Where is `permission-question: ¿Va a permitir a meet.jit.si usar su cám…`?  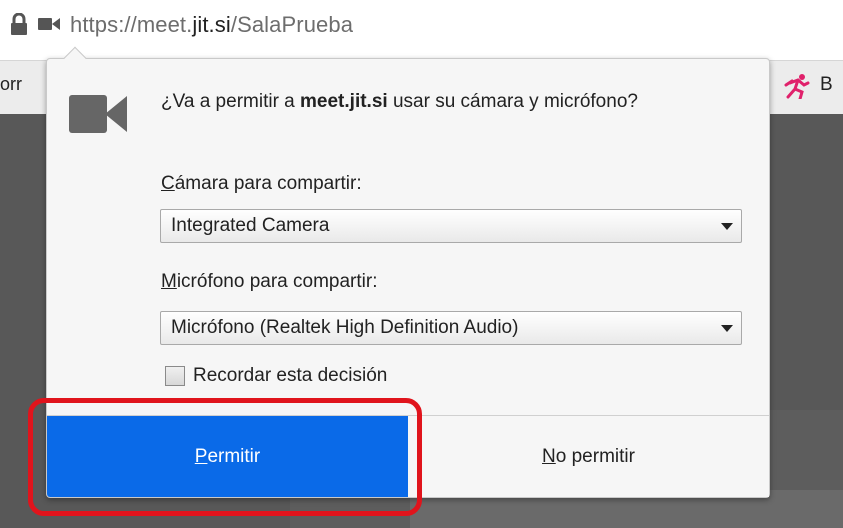 permission-question: ¿Va a permitir a meet.jit.si usar su cám… is located at coordinates (399, 101).